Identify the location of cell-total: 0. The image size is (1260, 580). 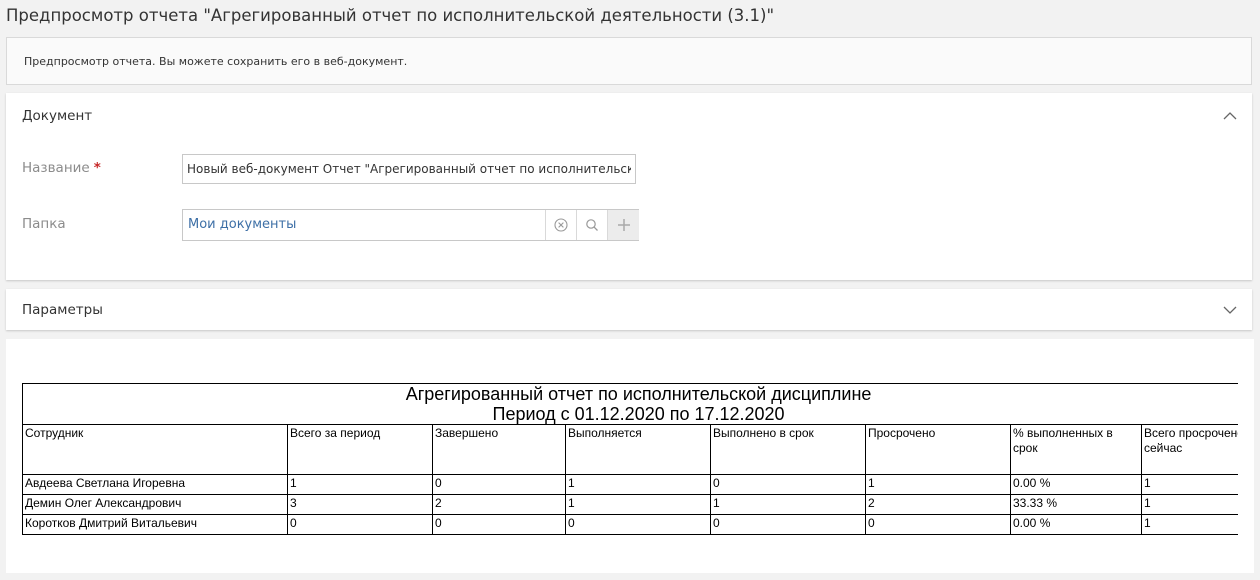
(360, 524).